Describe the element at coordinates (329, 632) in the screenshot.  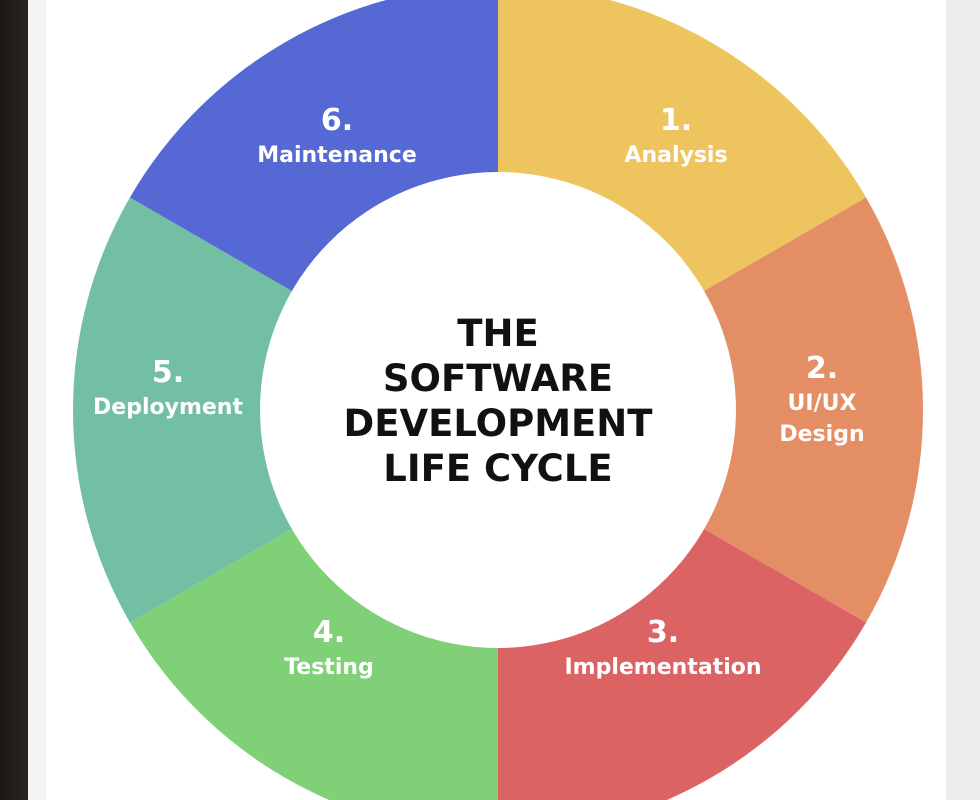
I see `segment-4-number: 4.` at that location.